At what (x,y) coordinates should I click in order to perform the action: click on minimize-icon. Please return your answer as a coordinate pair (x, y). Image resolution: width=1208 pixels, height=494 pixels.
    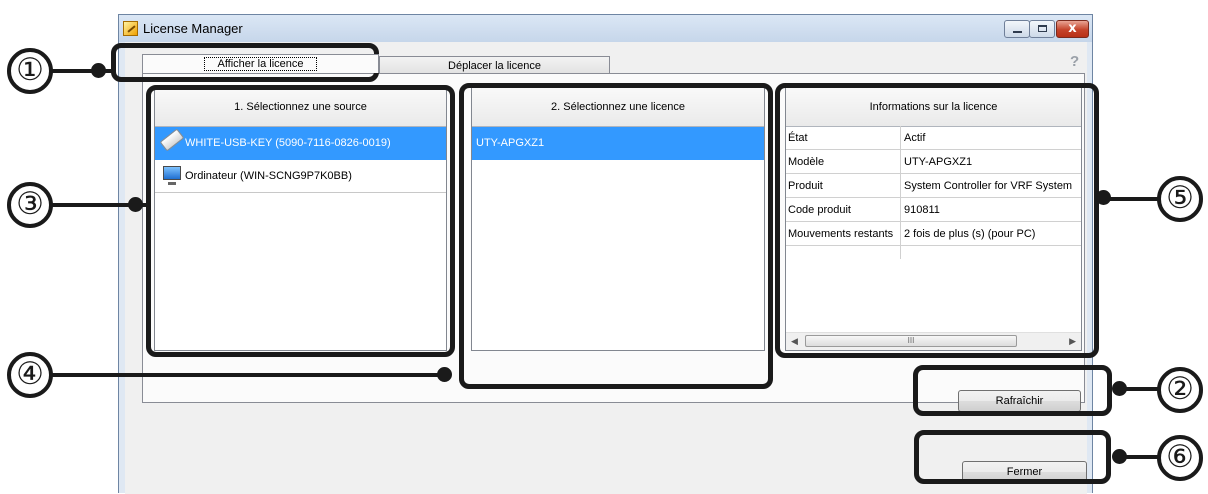
    Looking at the image, I should click on (1017, 32).